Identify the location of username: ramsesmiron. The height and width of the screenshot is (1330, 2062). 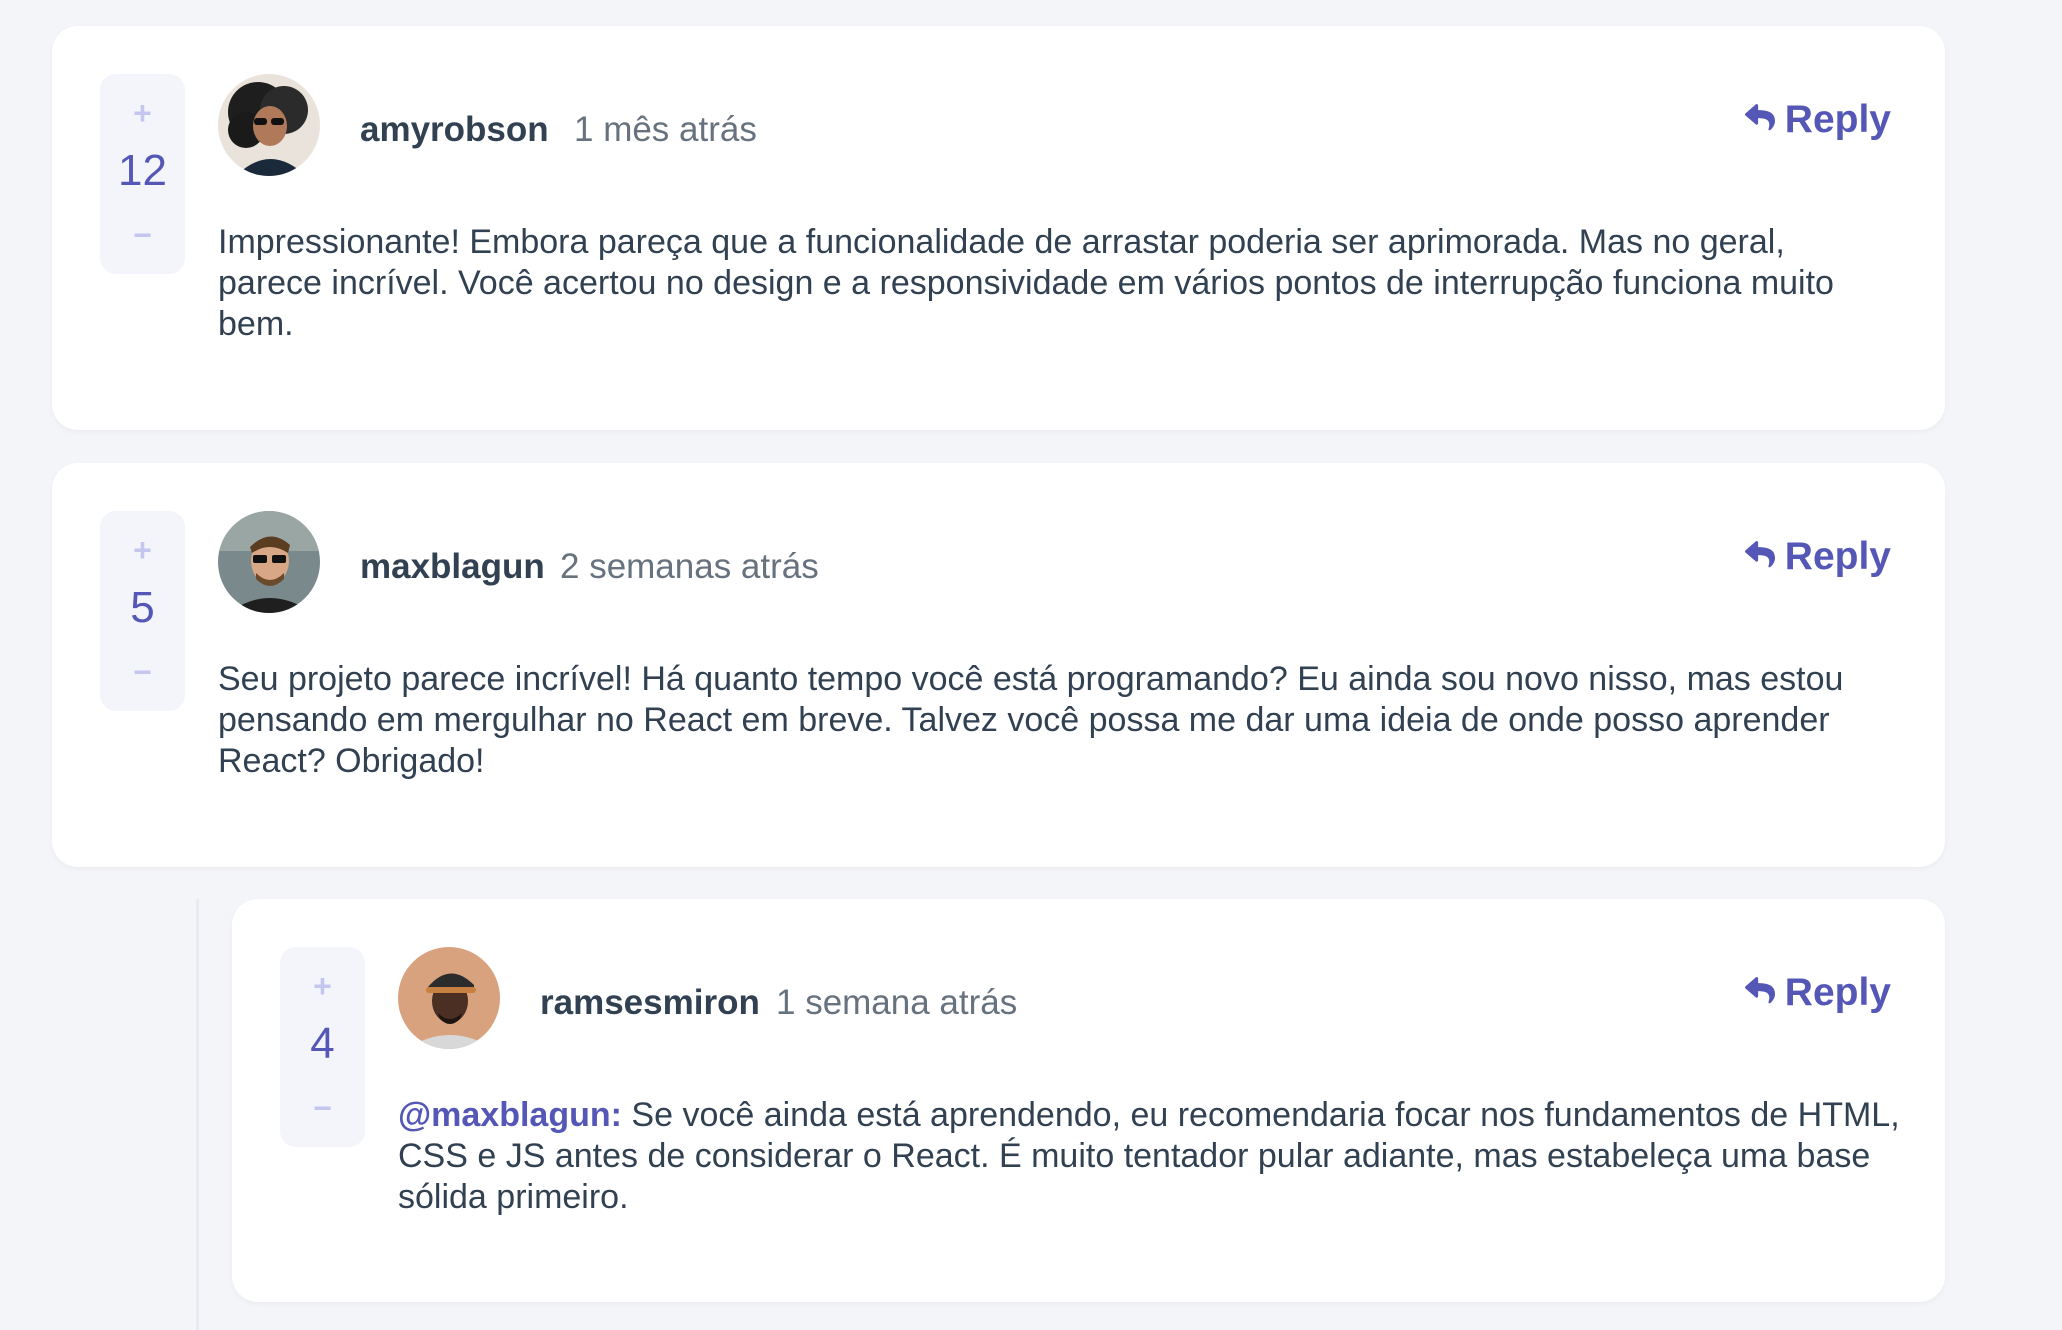
(650, 1003).